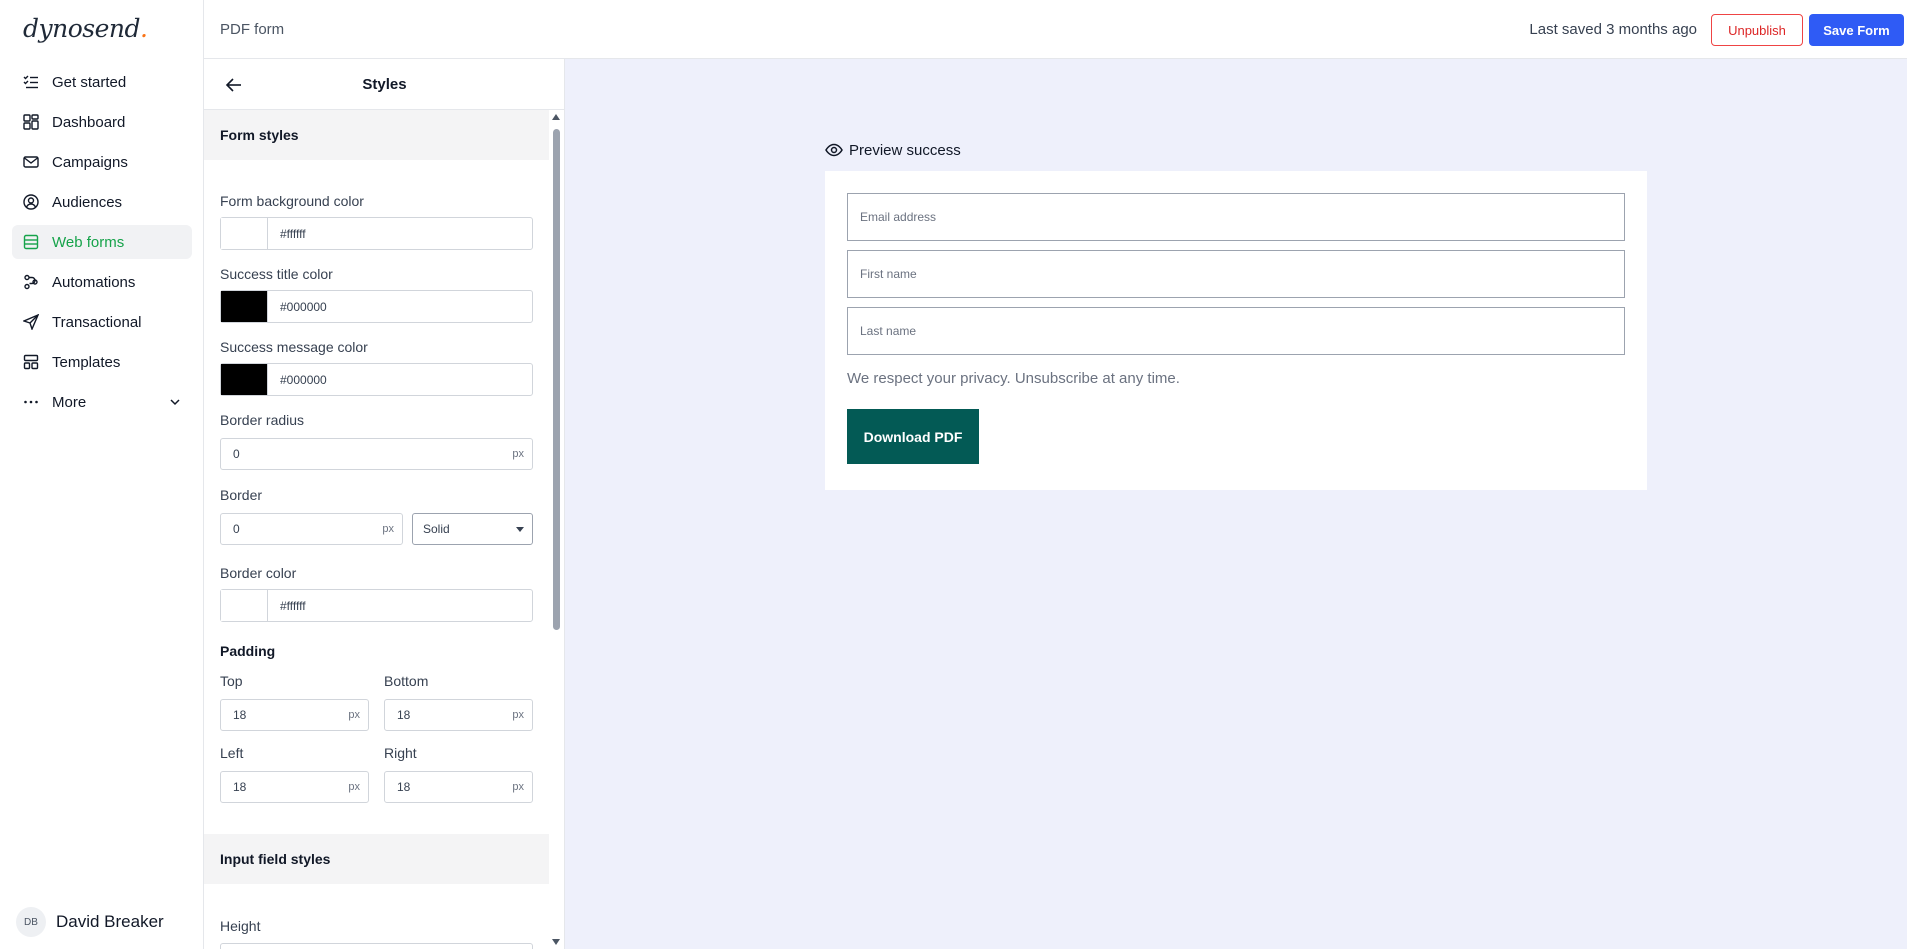 The height and width of the screenshot is (949, 1907). I want to click on success-message-color-input, so click(400, 379).